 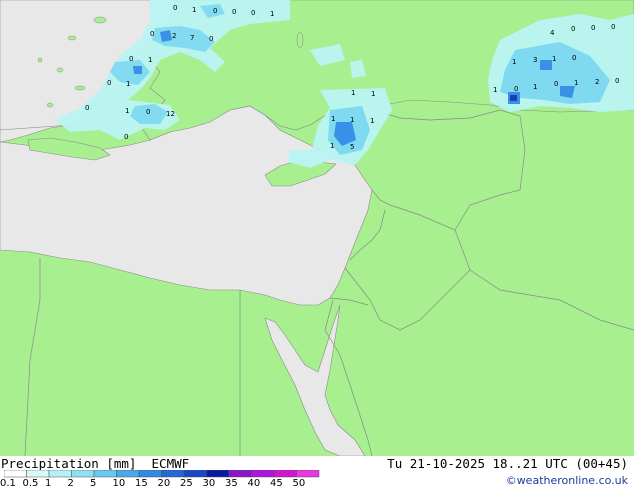 What do you see at coordinates (352, 147) in the screenshot?
I see `precip-value-label: 5` at bounding box center [352, 147].